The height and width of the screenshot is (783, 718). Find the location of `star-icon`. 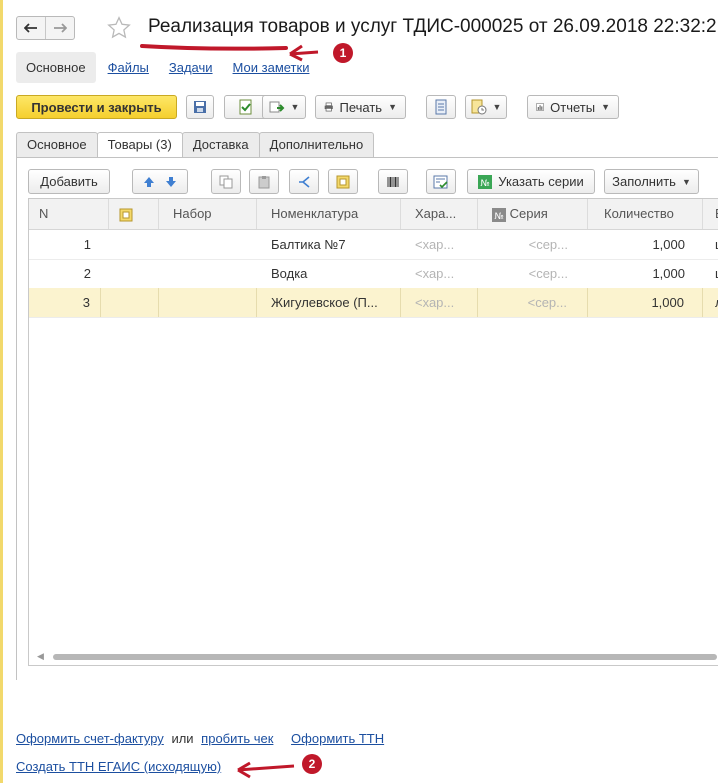

star-icon is located at coordinates (119, 28).